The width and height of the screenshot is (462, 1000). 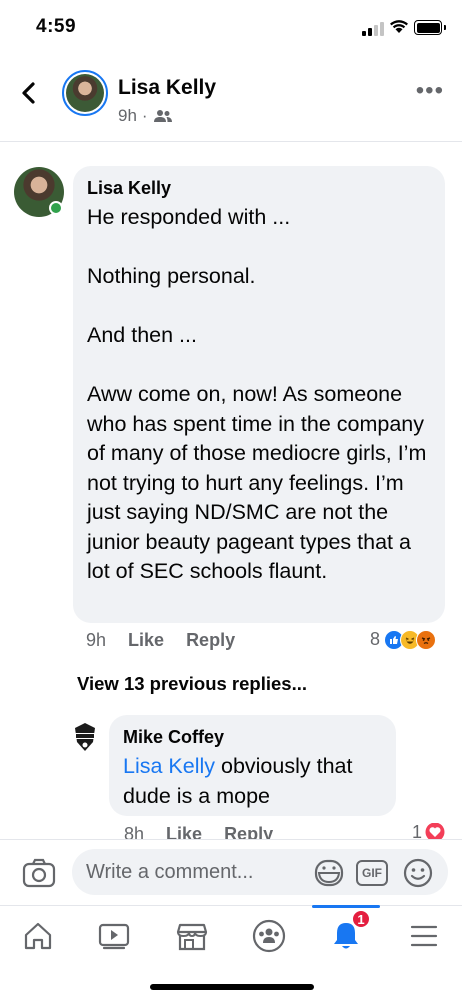 What do you see at coordinates (162, 116) in the screenshot?
I see `friends-audience-icon` at bounding box center [162, 116].